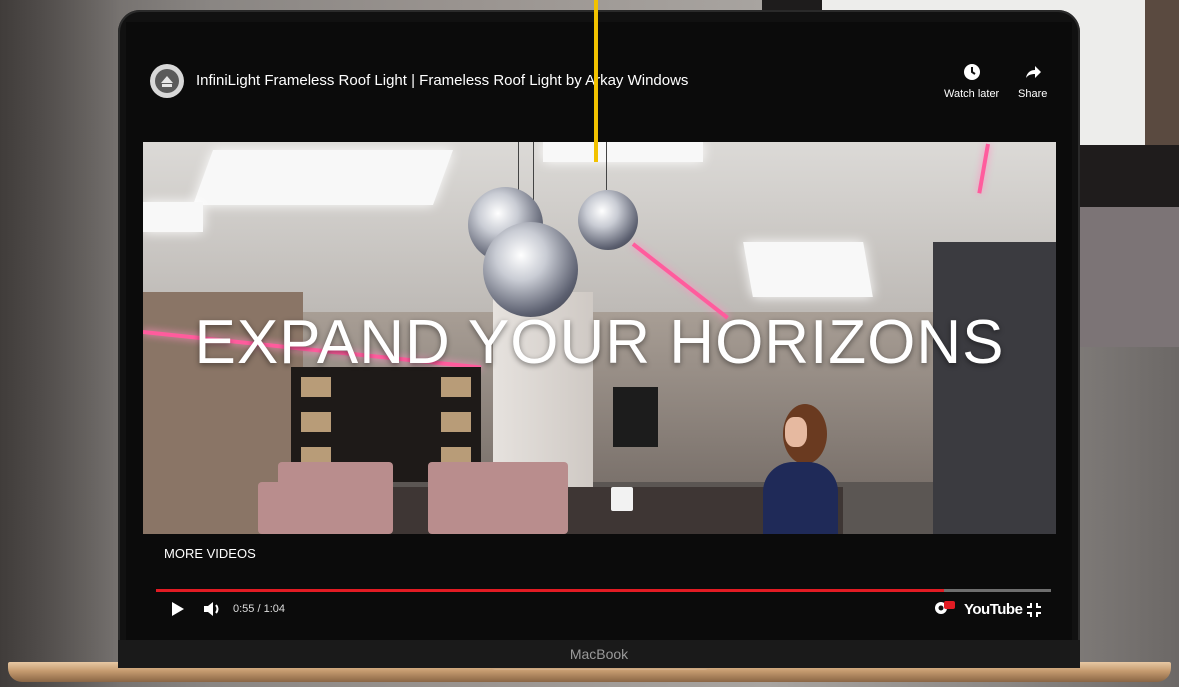  What do you see at coordinates (971, 72) in the screenshot?
I see `clock-icon` at bounding box center [971, 72].